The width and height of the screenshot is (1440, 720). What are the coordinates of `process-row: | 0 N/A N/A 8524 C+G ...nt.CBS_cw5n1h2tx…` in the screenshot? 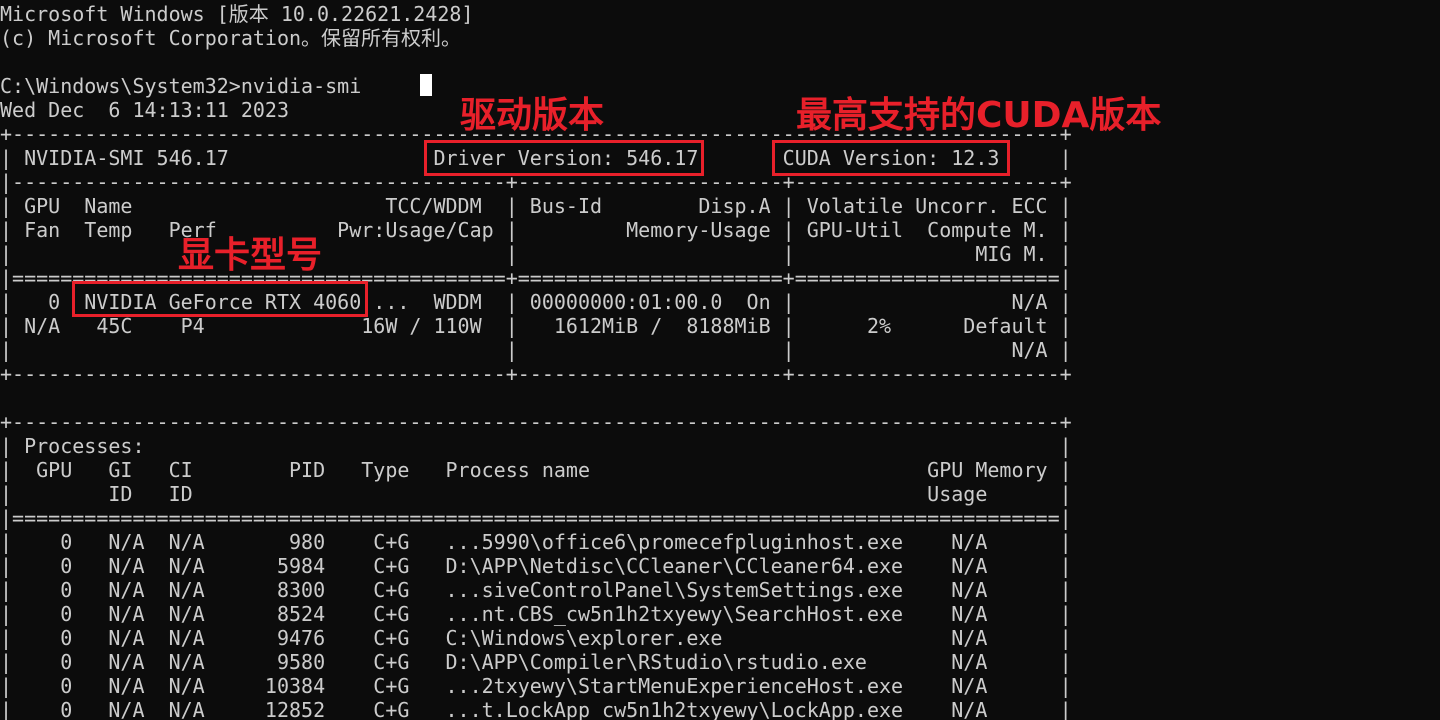 It's located at (536, 614).